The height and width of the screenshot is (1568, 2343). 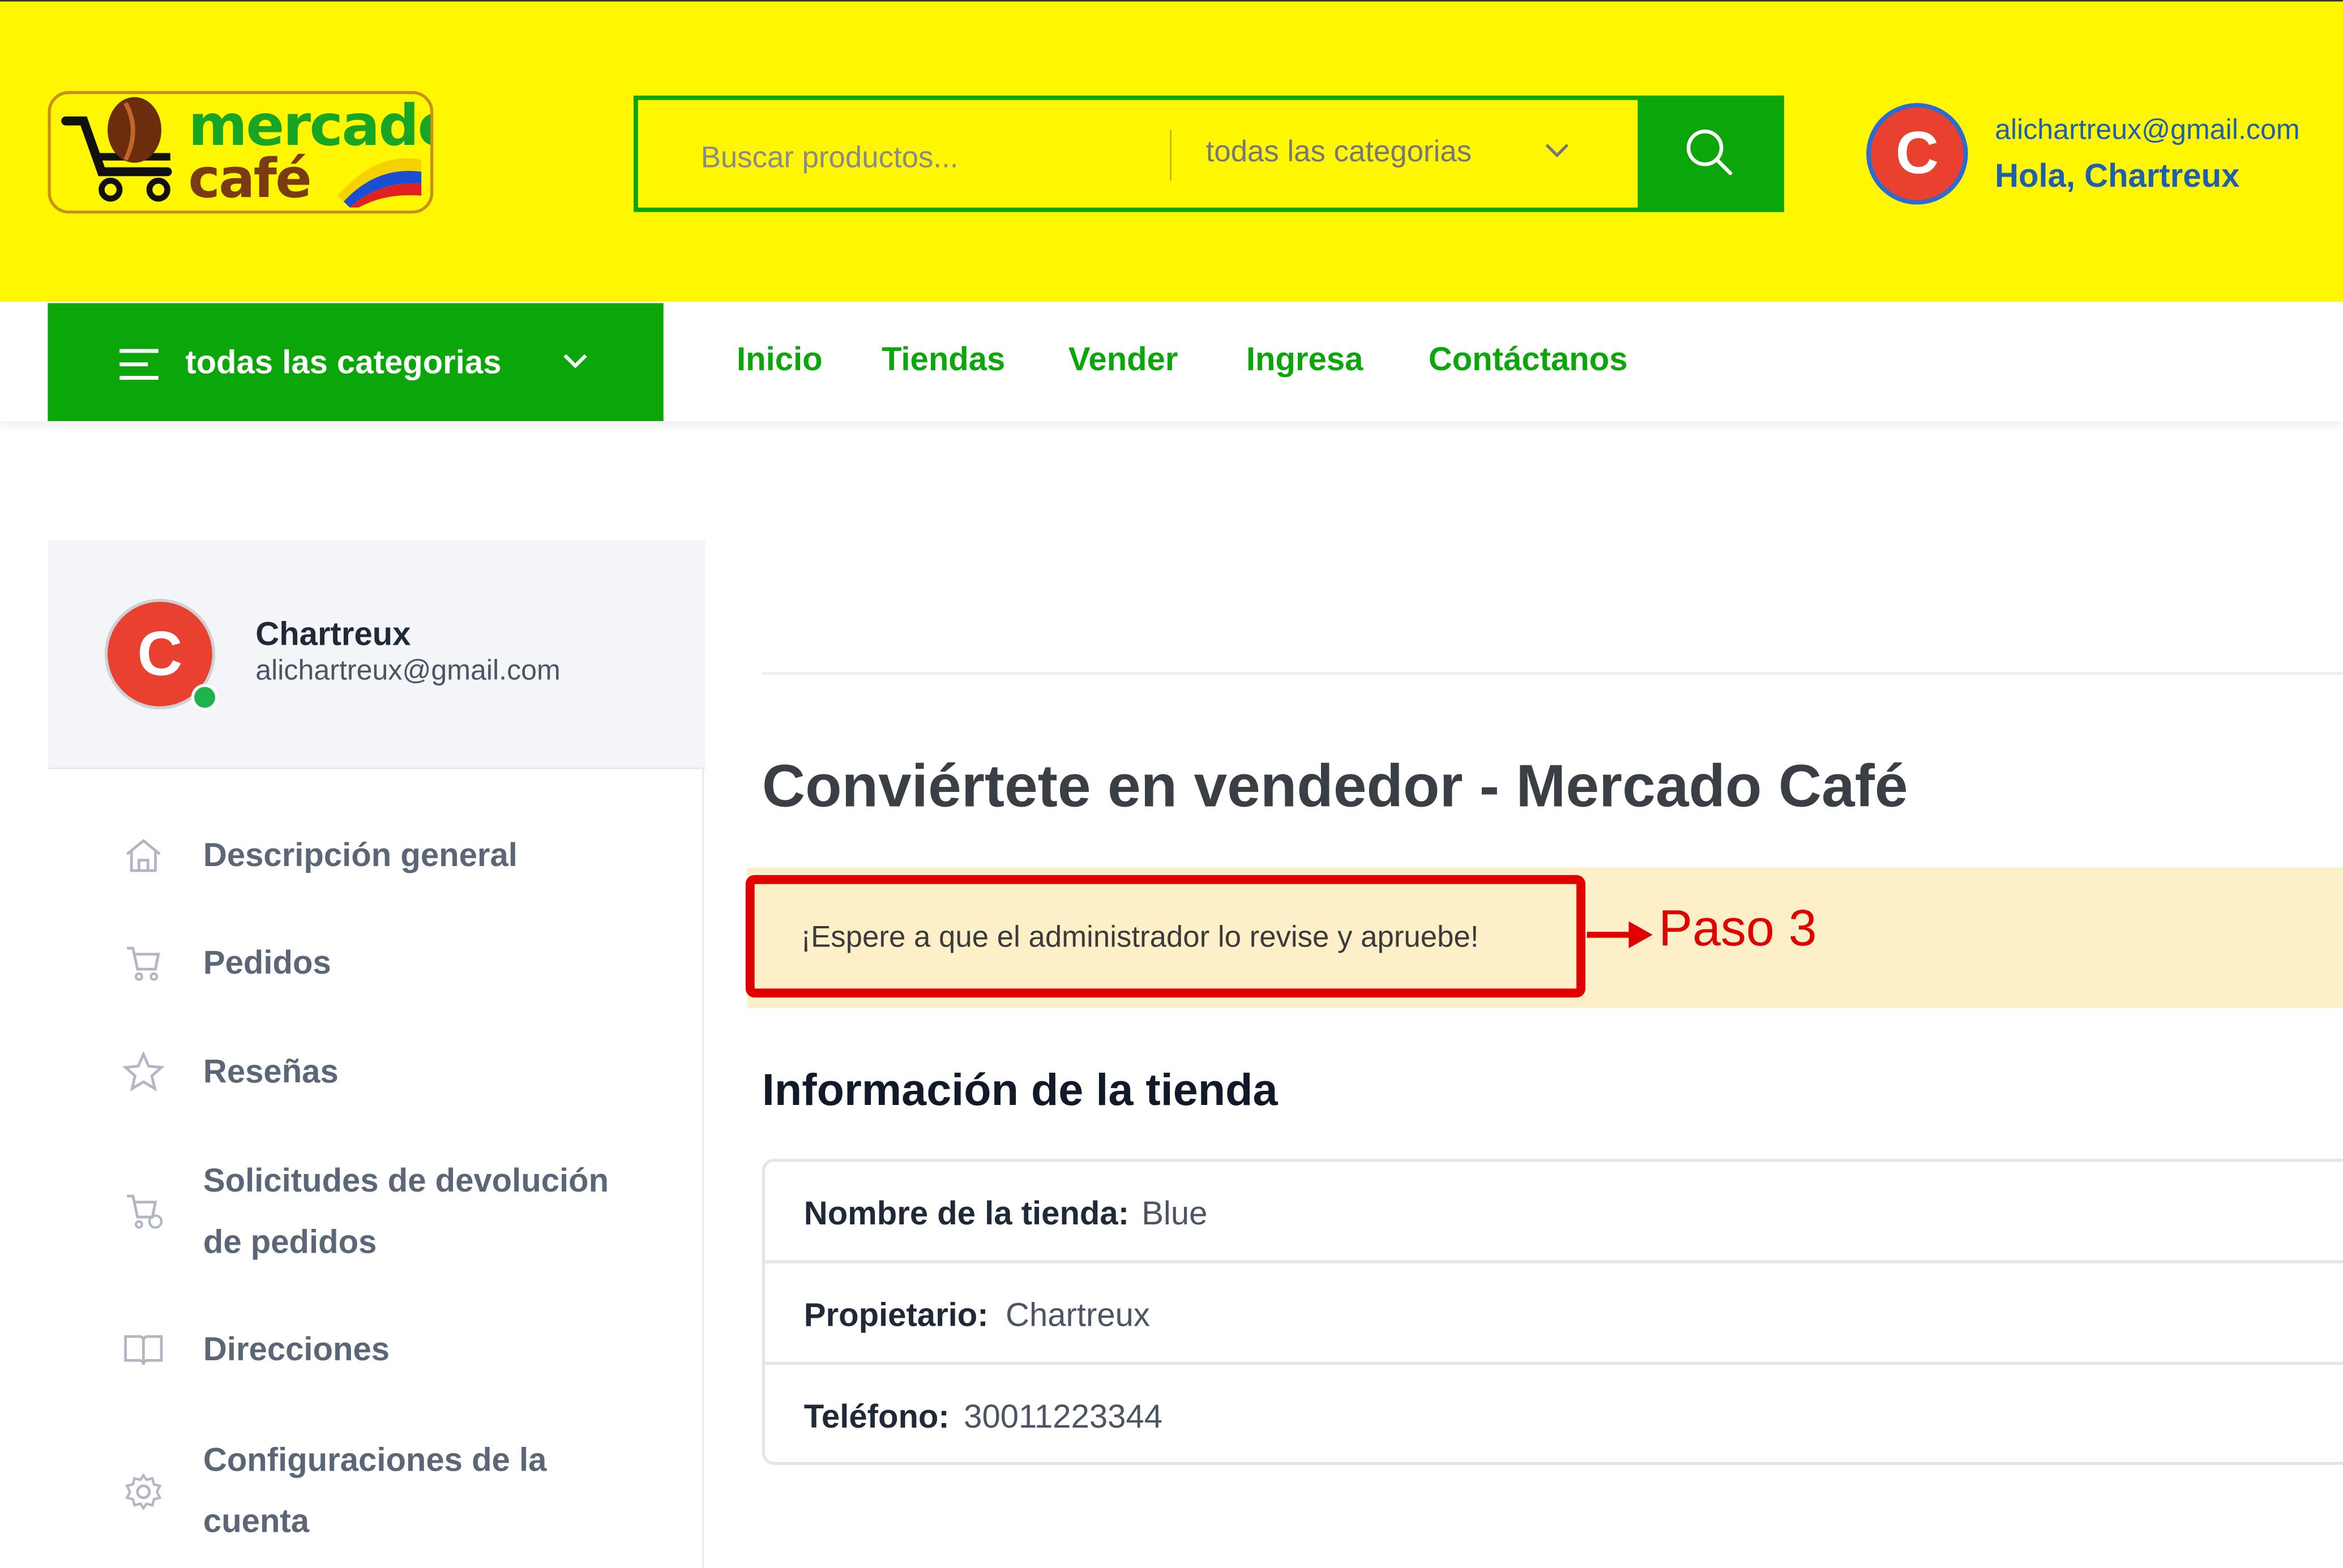 What do you see at coordinates (1552, 673) in the screenshot?
I see `content-divider` at bounding box center [1552, 673].